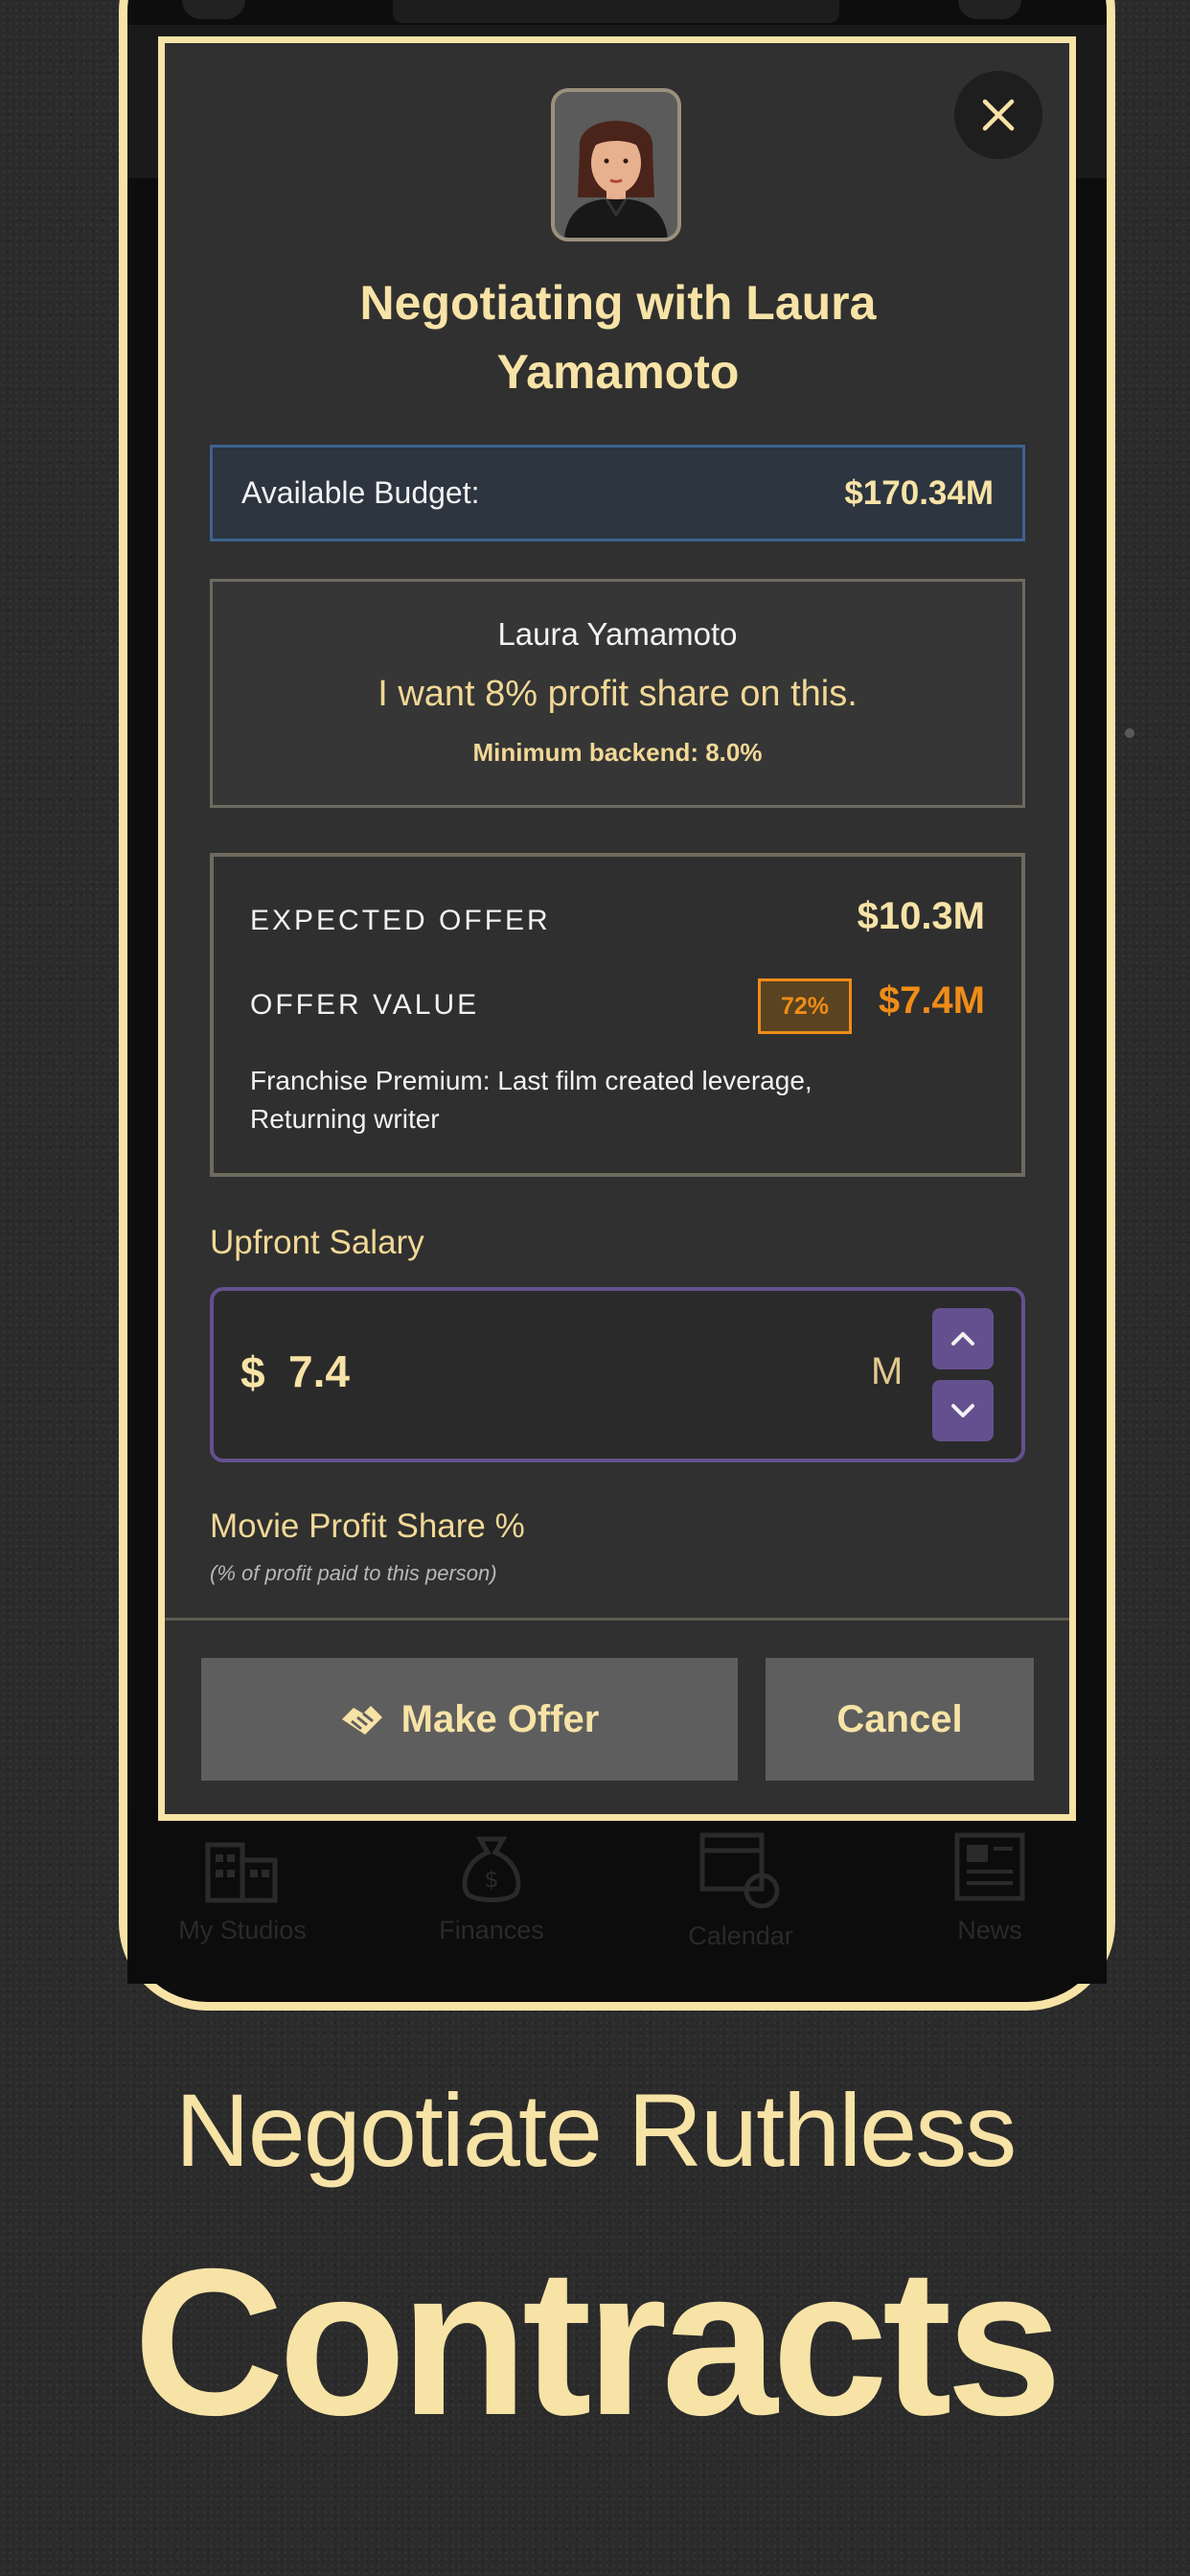  I want to click on cancel-button: Cancel, so click(900, 1719).